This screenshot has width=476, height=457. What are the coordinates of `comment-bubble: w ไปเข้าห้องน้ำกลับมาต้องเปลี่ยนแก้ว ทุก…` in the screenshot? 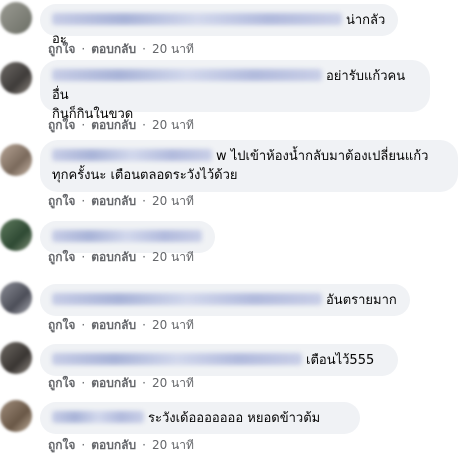 It's located at (249, 166).